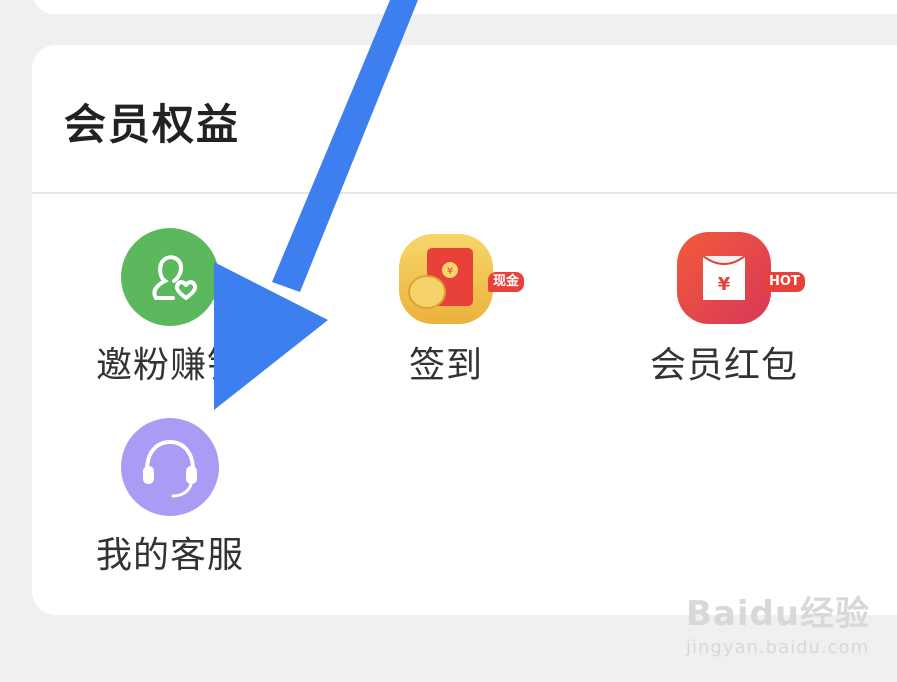 Image resolution: width=897 pixels, height=682 pixels. What do you see at coordinates (170, 467) in the screenshot?
I see `customer-service-icon` at bounding box center [170, 467].